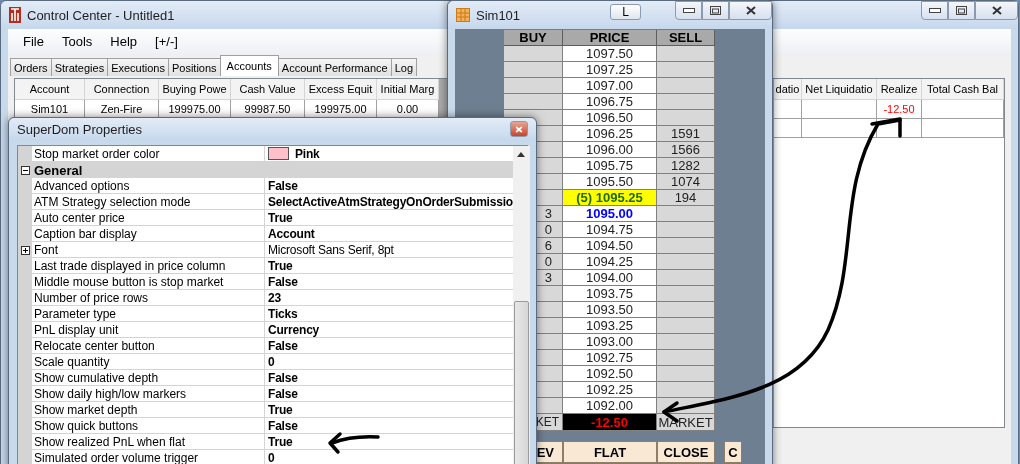 This screenshot has width=1020, height=464. What do you see at coordinates (686, 134) in the screenshot?
I see `sell-cell: 1591` at bounding box center [686, 134].